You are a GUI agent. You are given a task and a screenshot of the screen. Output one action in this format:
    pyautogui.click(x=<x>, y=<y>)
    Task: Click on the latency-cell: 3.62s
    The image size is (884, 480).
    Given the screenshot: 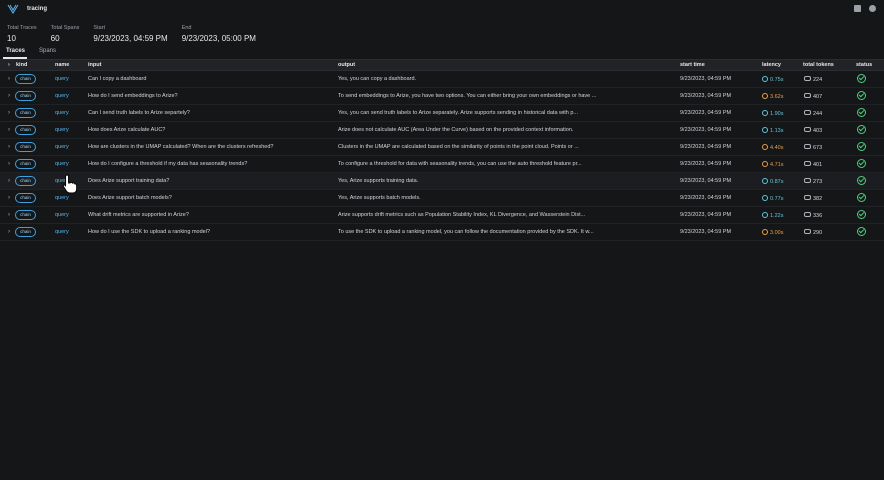 What is the action you would take?
    pyautogui.click(x=772, y=96)
    